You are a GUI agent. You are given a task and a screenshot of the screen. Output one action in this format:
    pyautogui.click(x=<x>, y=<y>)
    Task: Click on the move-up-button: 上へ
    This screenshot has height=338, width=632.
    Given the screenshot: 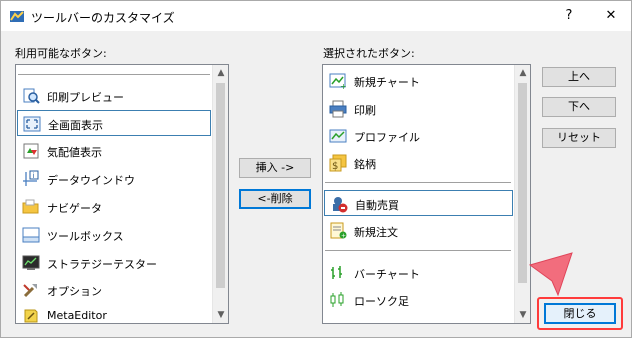 What is the action you would take?
    pyautogui.click(x=579, y=77)
    